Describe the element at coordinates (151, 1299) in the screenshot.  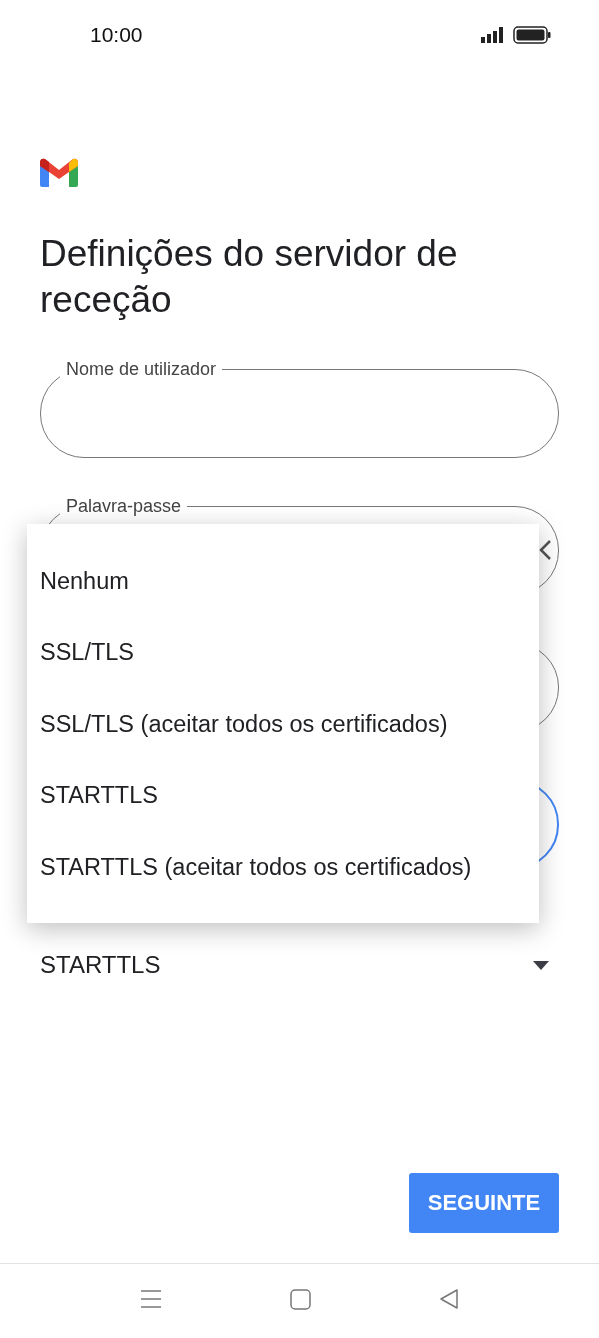
I see `menu-icon` at that location.